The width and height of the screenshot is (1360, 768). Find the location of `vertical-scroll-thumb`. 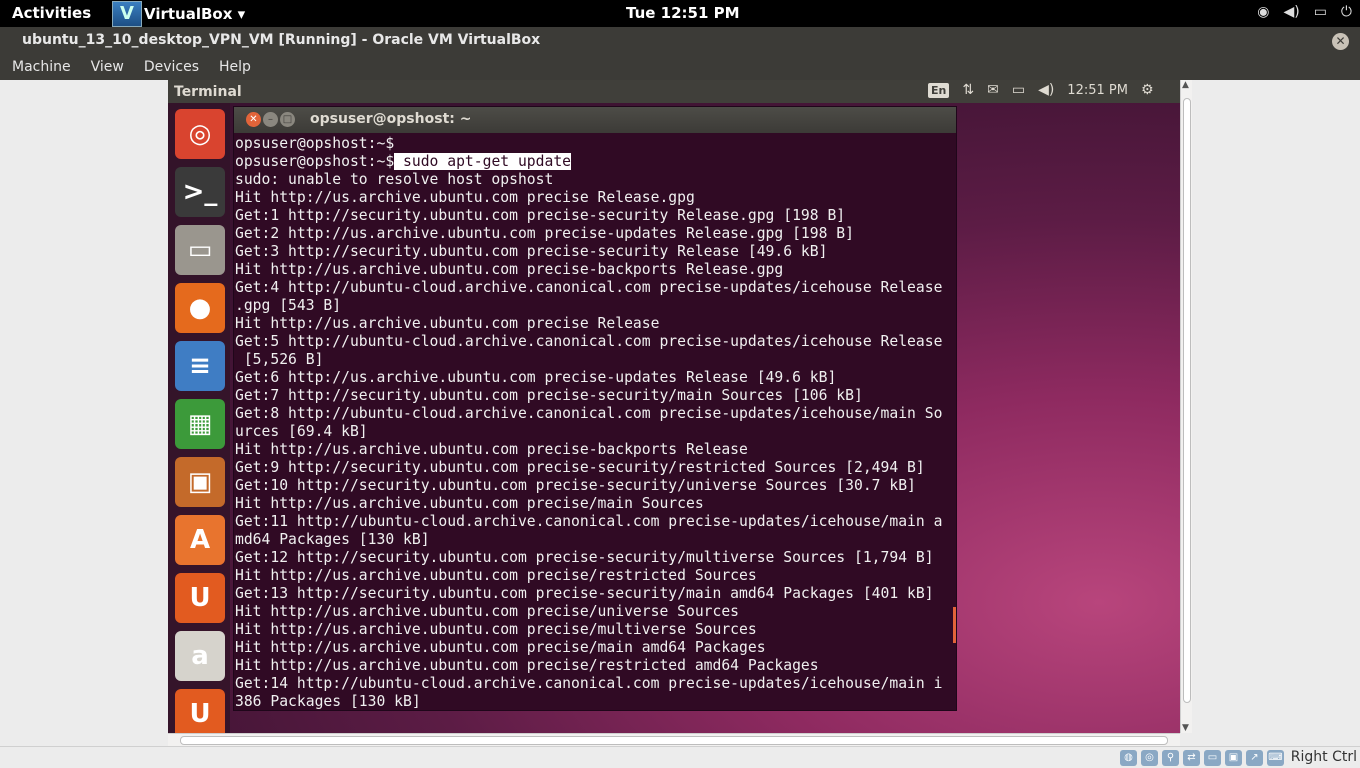

vertical-scroll-thumb is located at coordinates (1187, 400).